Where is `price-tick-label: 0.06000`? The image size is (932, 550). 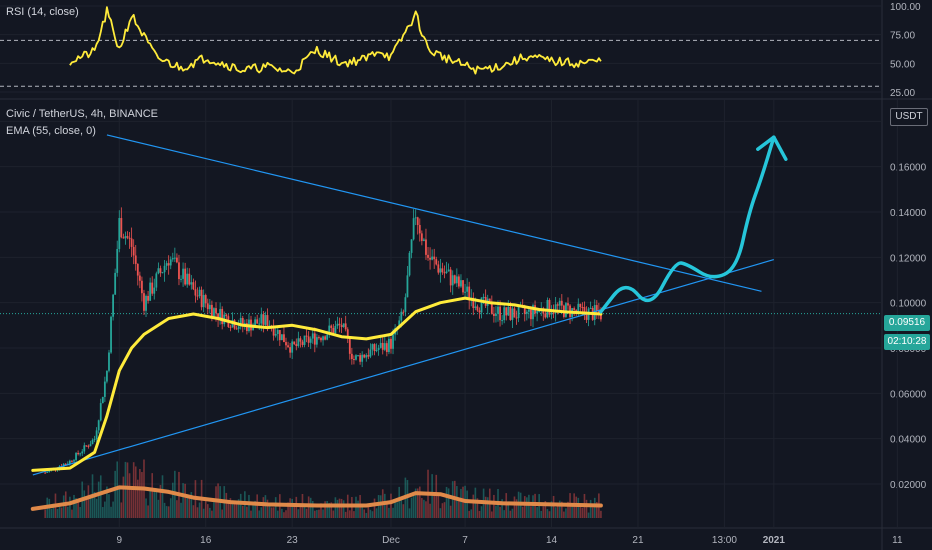
price-tick-label: 0.06000 is located at coordinates (908, 394).